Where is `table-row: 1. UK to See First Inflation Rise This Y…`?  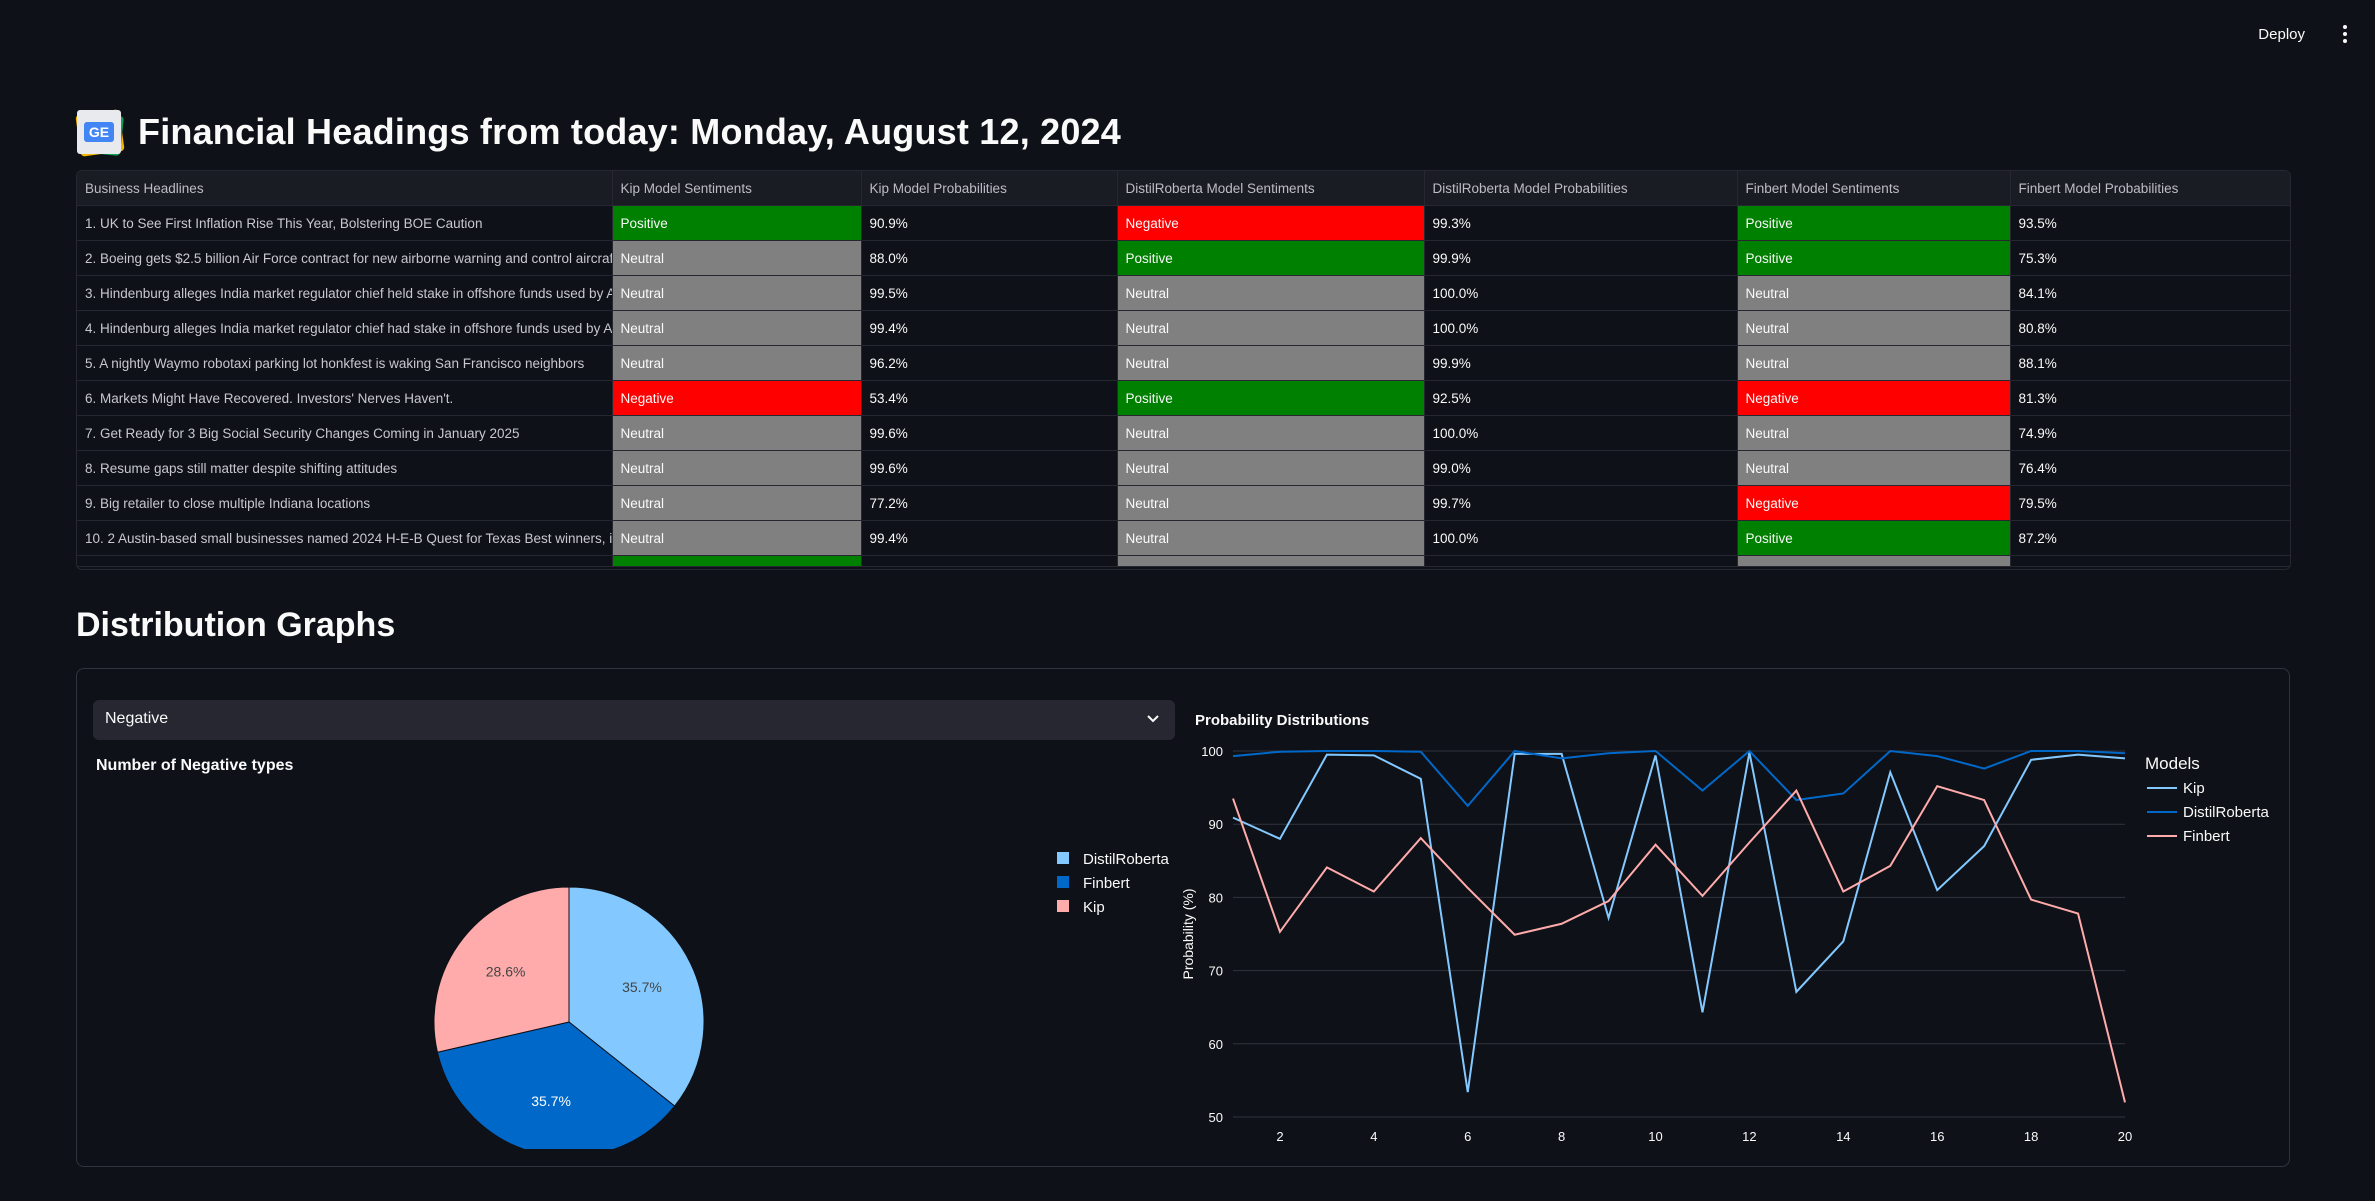
table-row: 1. UK to See First Inflation Rise This Y… is located at coordinates (1183, 223).